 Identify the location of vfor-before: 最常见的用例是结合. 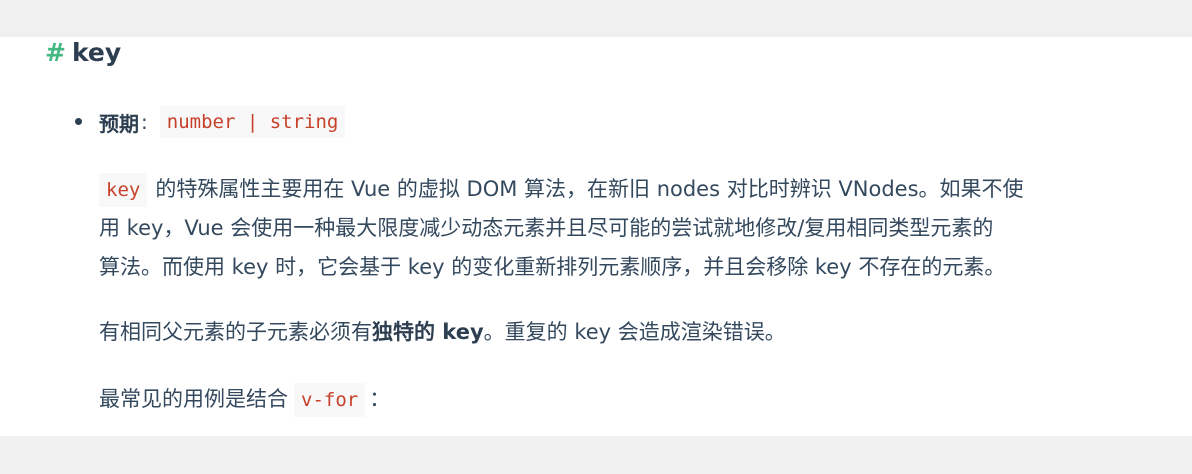
(193, 399).